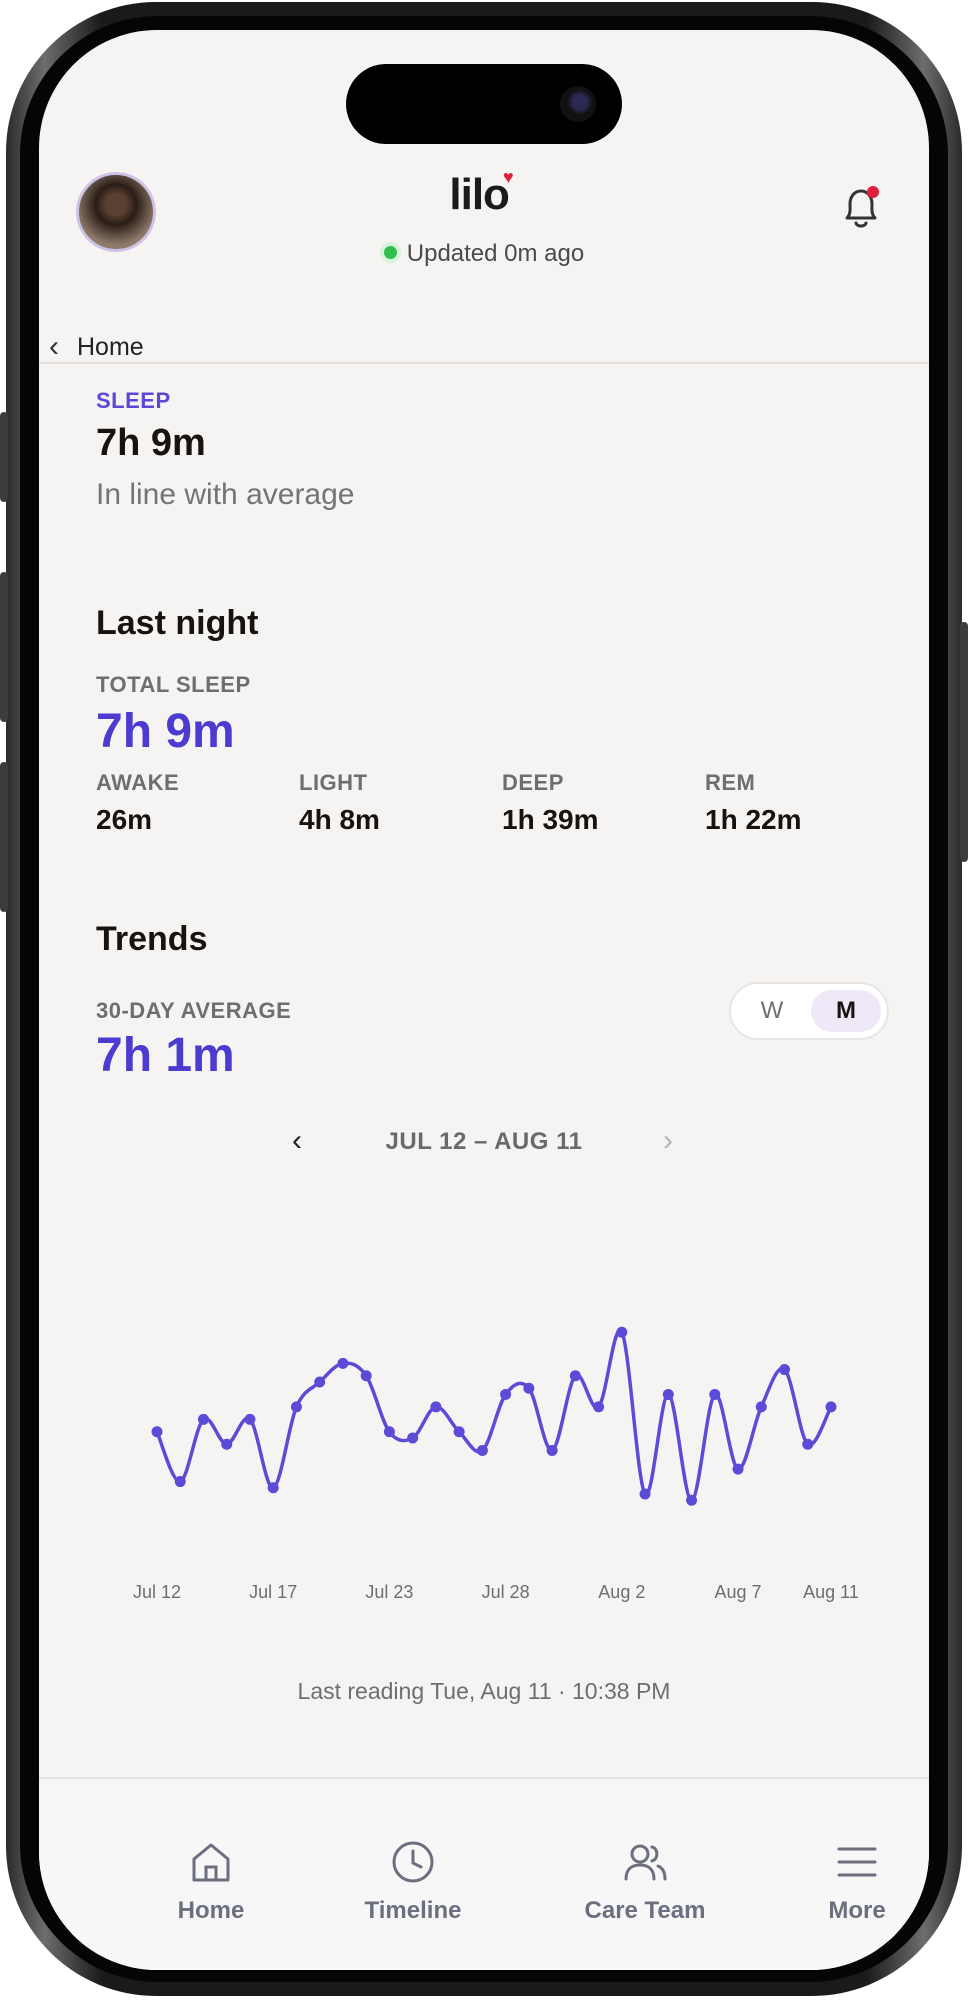 This screenshot has width=968, height=2000. What do you see at coordinates (4, 457) in the screenshot?
I see `action-button` at bounding box center [4, 457].